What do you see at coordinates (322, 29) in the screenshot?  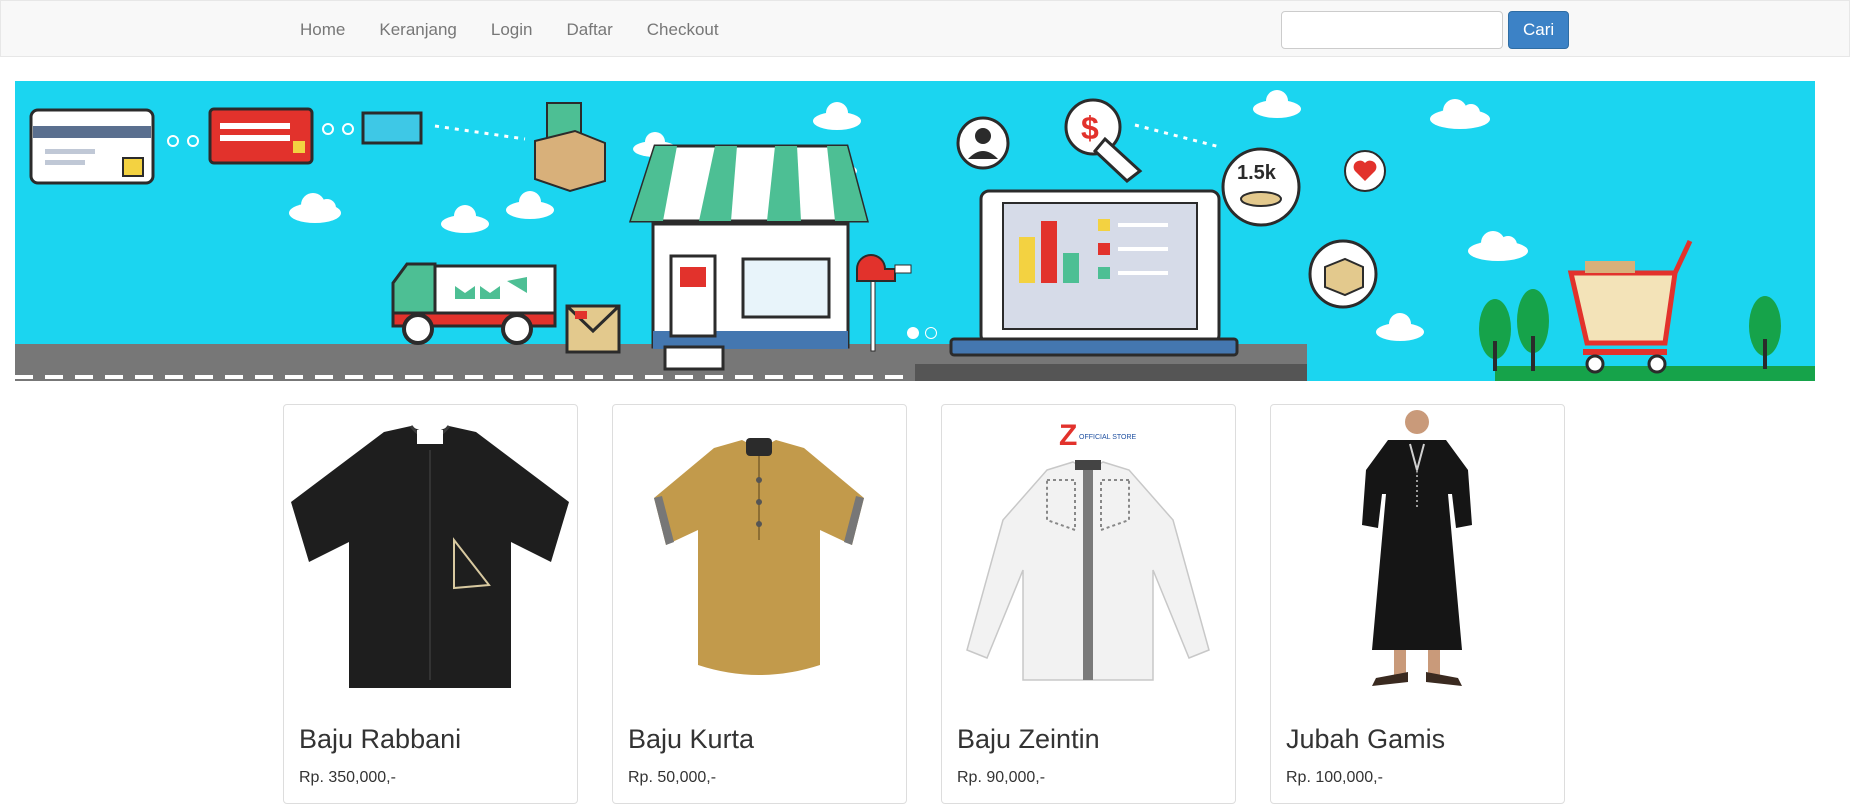 I see `nav-home-link: Home` at bounding box center [322, 29].